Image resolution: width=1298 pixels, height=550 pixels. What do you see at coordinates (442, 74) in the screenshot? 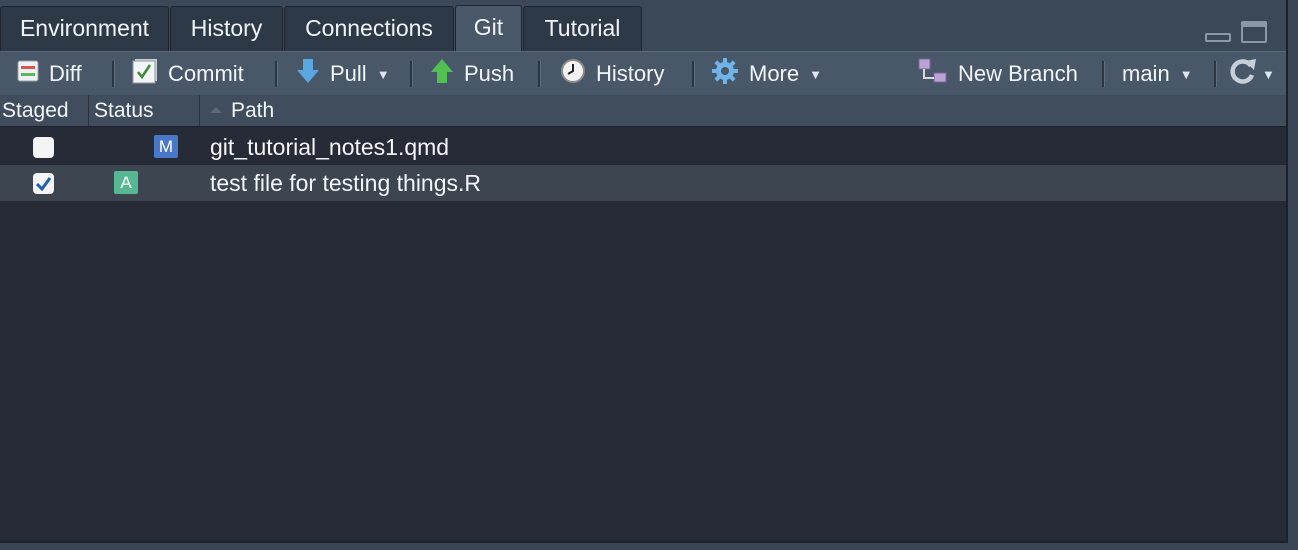
I see `push-arrow-icon` at bounding box center [442, 74].